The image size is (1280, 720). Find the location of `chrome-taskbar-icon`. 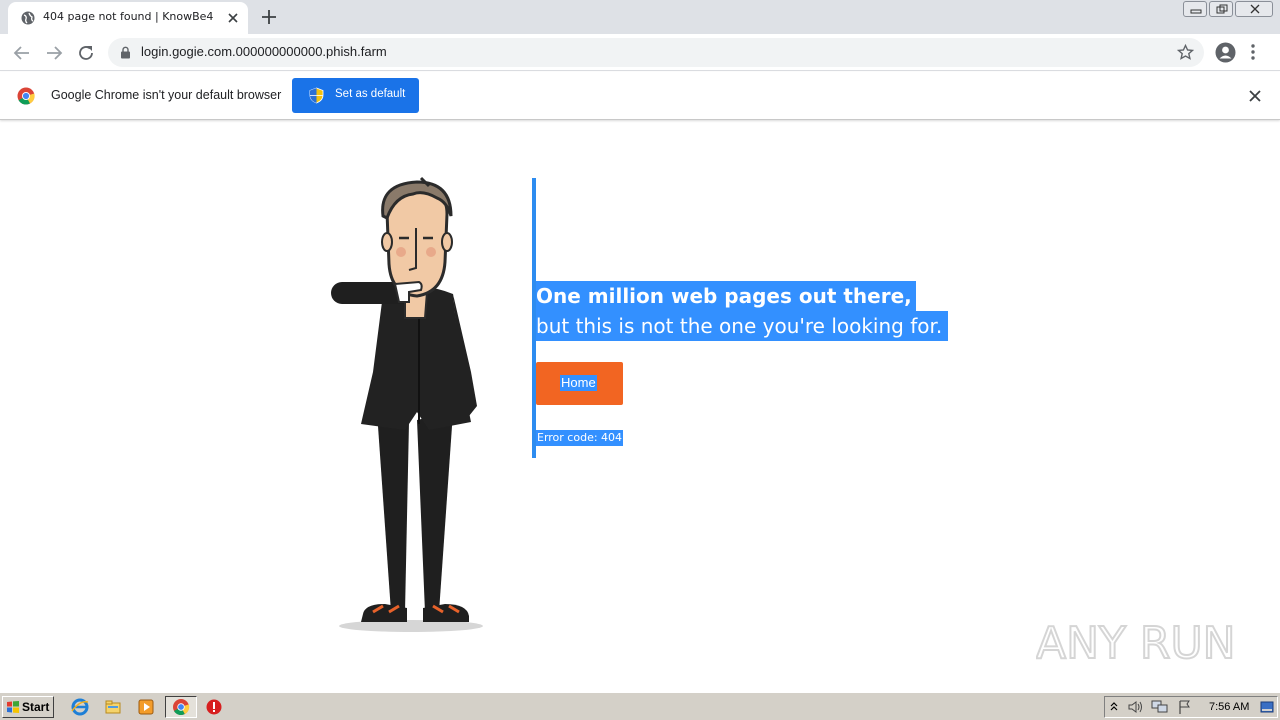

chrome-taskbar-icon is located at coordinates (181, 707).